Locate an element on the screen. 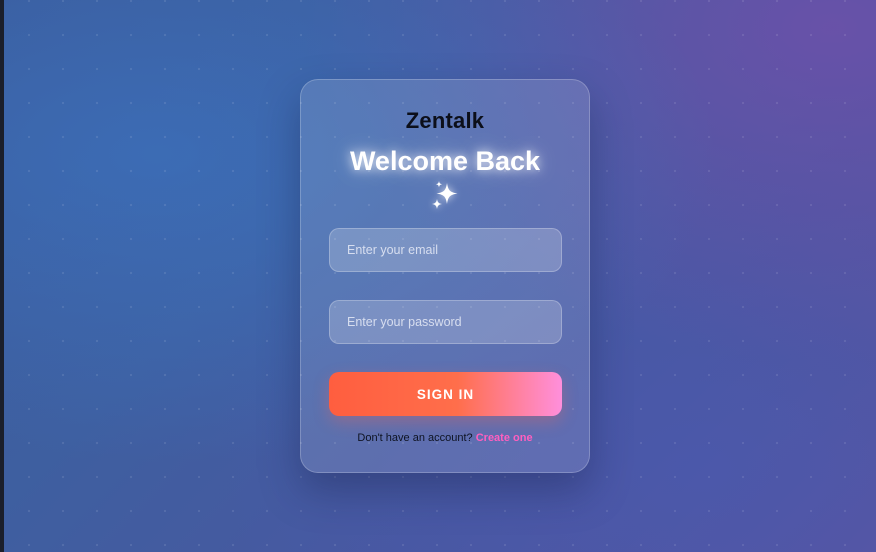 The height and width of the screenshot is (552, 876). page-title: Welcome Back is located at coordinates (445, 161).